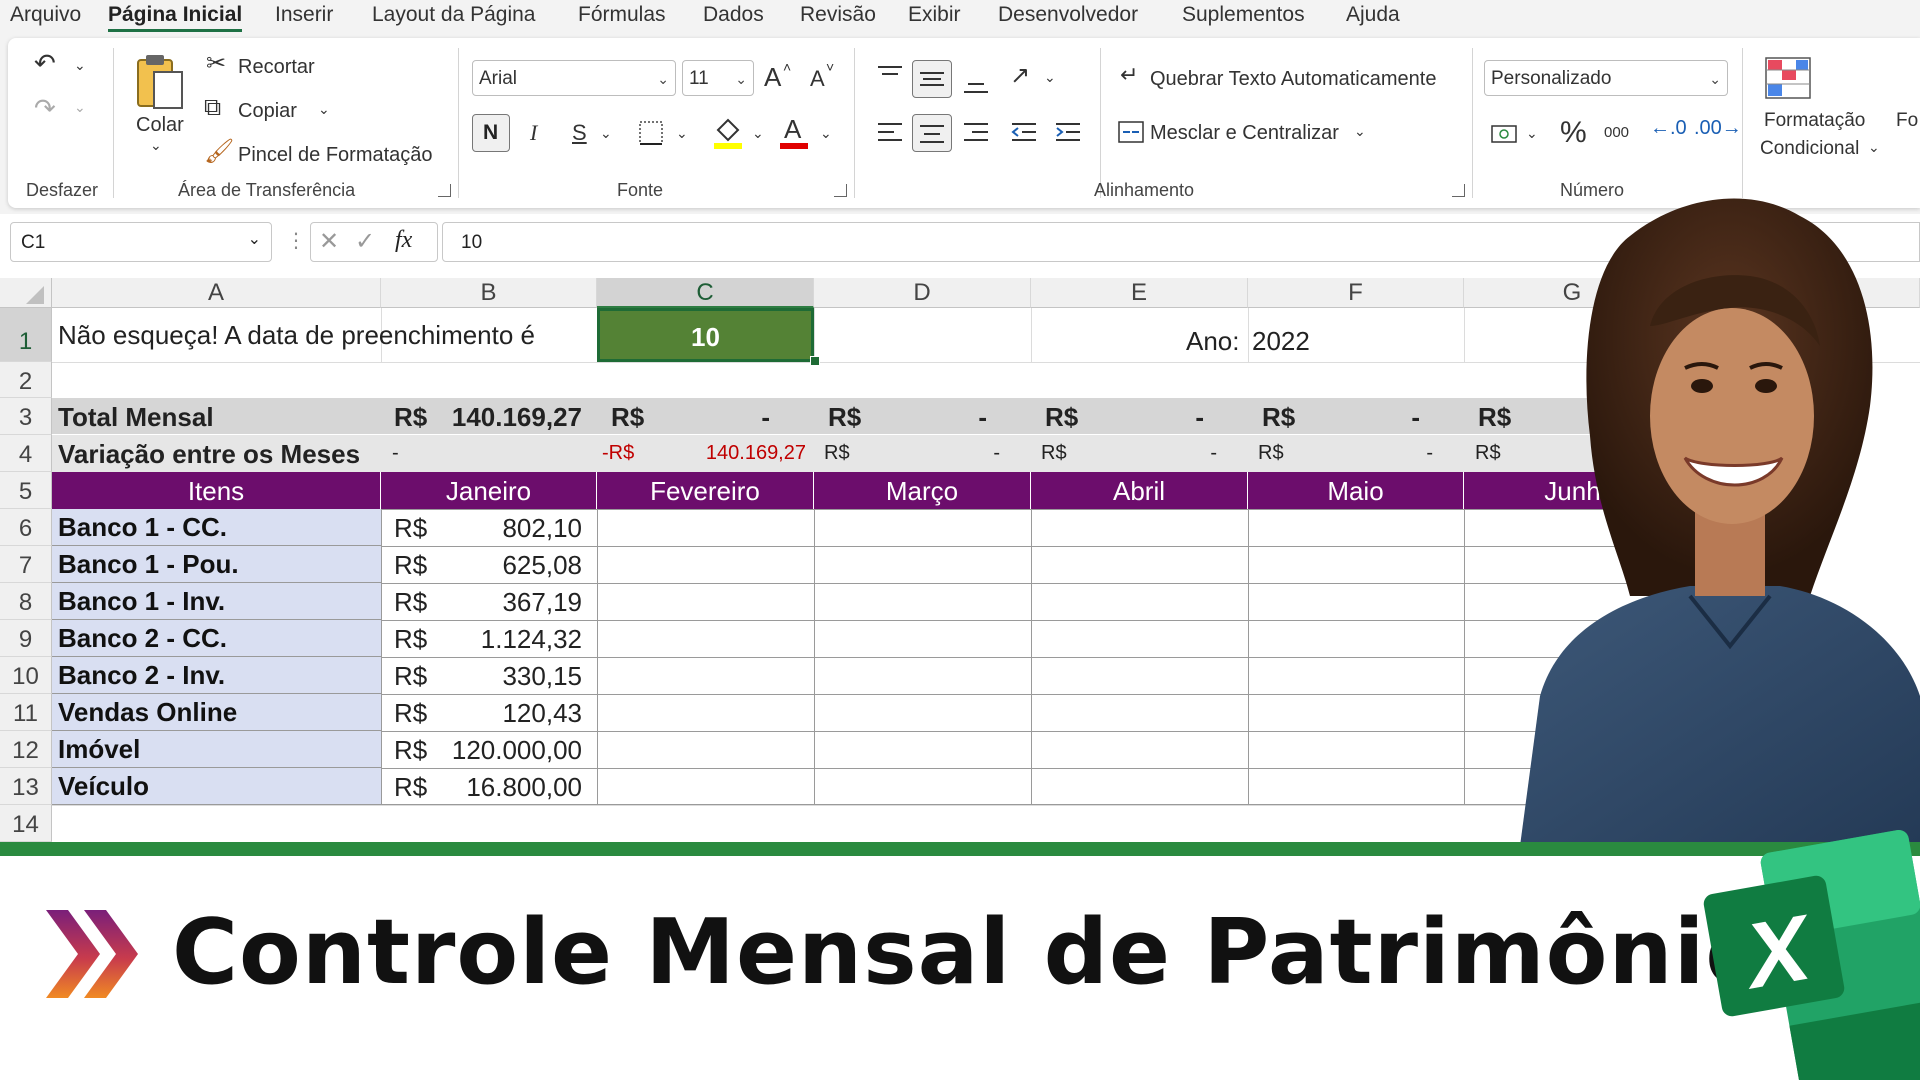  What do you see at coordinates (682, 133) in the screenshot?
I see `borders-dropdown-chevron-icon: ⌄` at bounding box center [682, 133].